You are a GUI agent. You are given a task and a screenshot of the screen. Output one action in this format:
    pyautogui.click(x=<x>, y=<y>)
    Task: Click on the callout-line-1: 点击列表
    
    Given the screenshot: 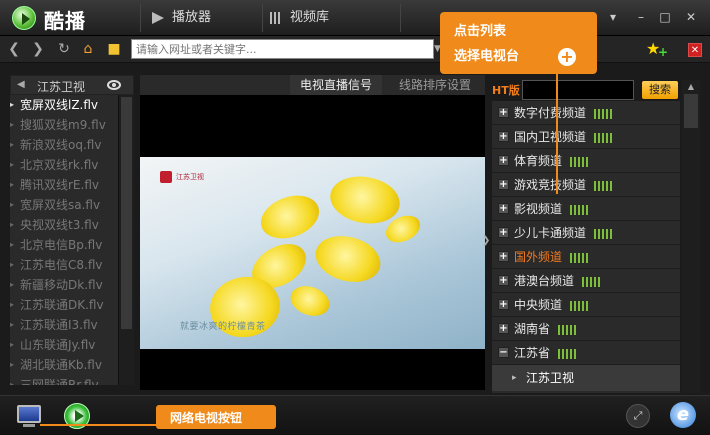 What is the action you would take?
    pyautogui.click(x=480, y=31)
    